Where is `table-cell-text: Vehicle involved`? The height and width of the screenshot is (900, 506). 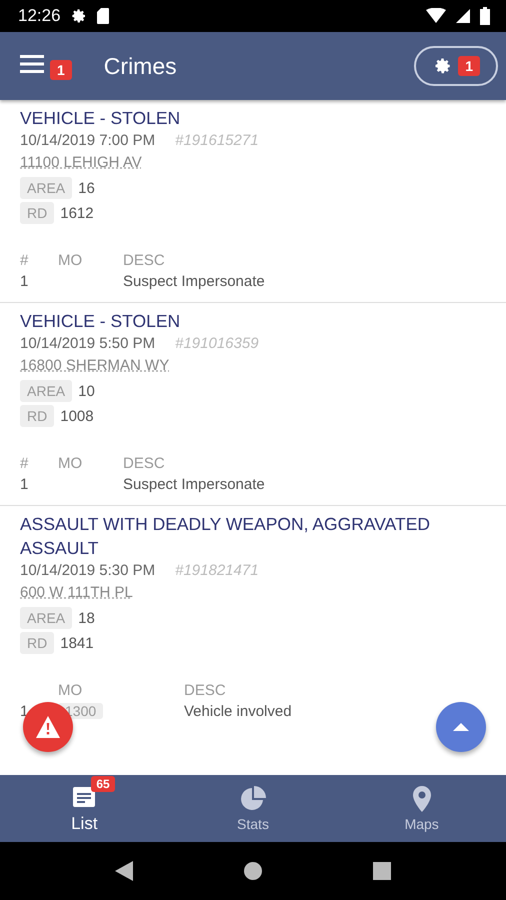 table-cell-text: Vehicle involved is located at coordinates (238, 711).